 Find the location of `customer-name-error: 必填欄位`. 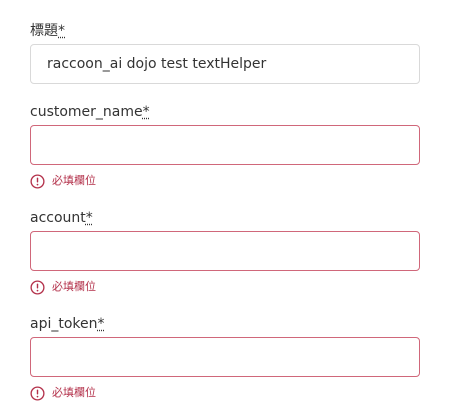

customer-name-error: 必填欄位 is located at coordinates (63, 181).